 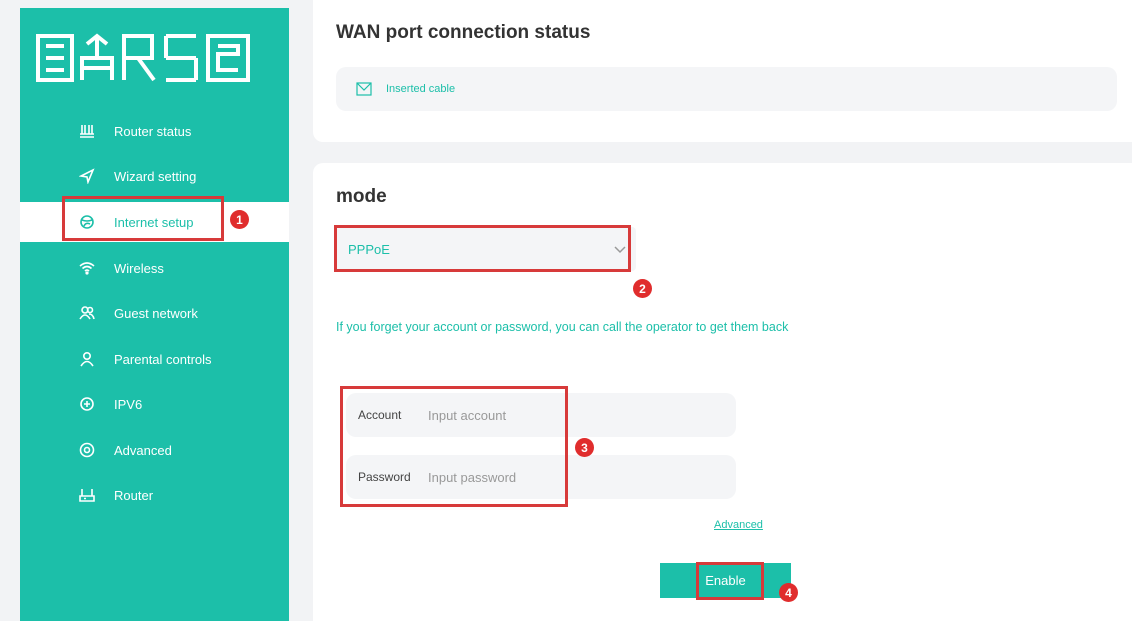 I want to click on sidebar-item-label: Internet setup, so click(x=154, y=222).